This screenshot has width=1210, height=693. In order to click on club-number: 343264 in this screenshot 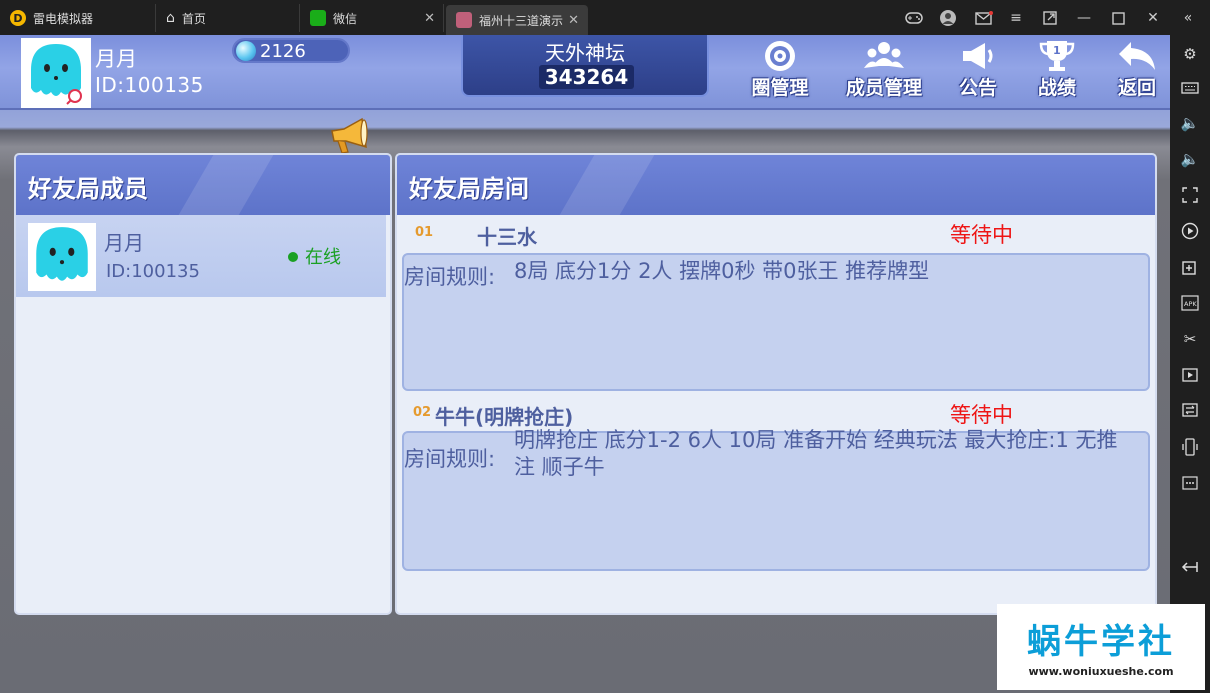, I will do `click(586, 77)`.